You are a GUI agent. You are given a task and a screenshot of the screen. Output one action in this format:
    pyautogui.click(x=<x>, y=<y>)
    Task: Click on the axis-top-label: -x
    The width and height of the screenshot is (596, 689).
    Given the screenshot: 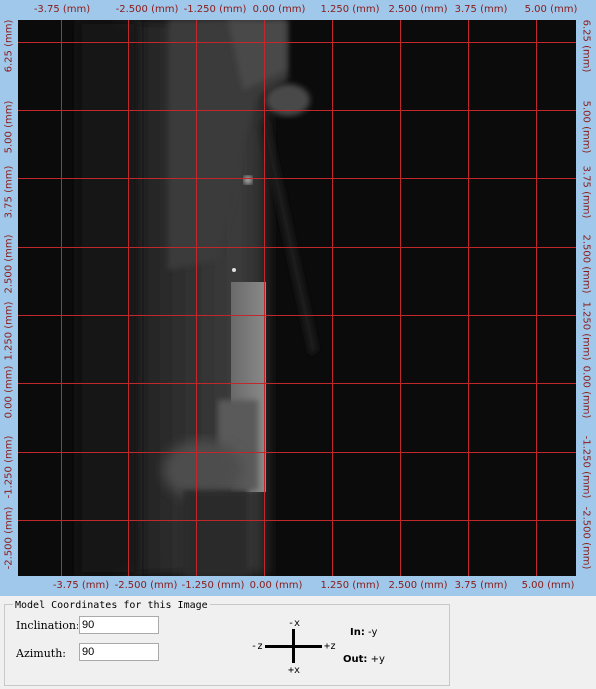 What is the action you would take?
    pyautogui.click(x=294, y=623)
    